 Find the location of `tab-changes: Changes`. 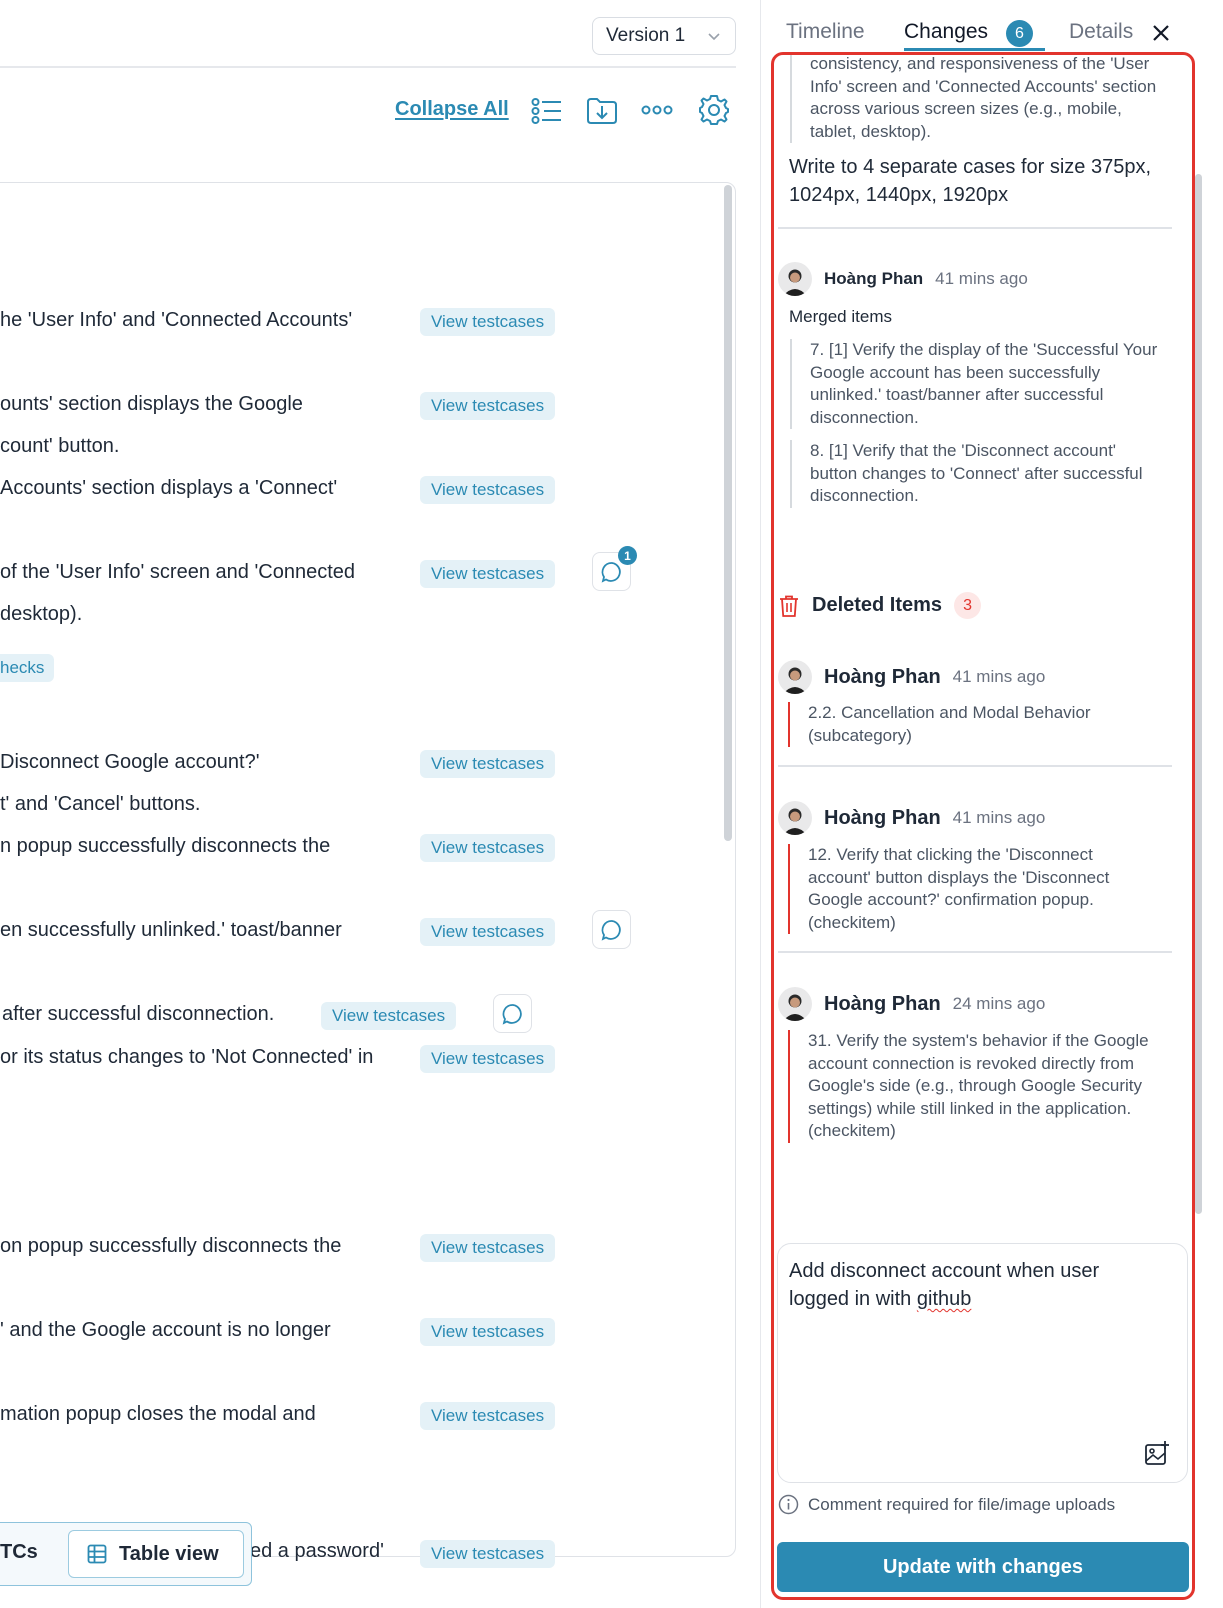

tab-changes: Changes is located at coordinates (946, 32).